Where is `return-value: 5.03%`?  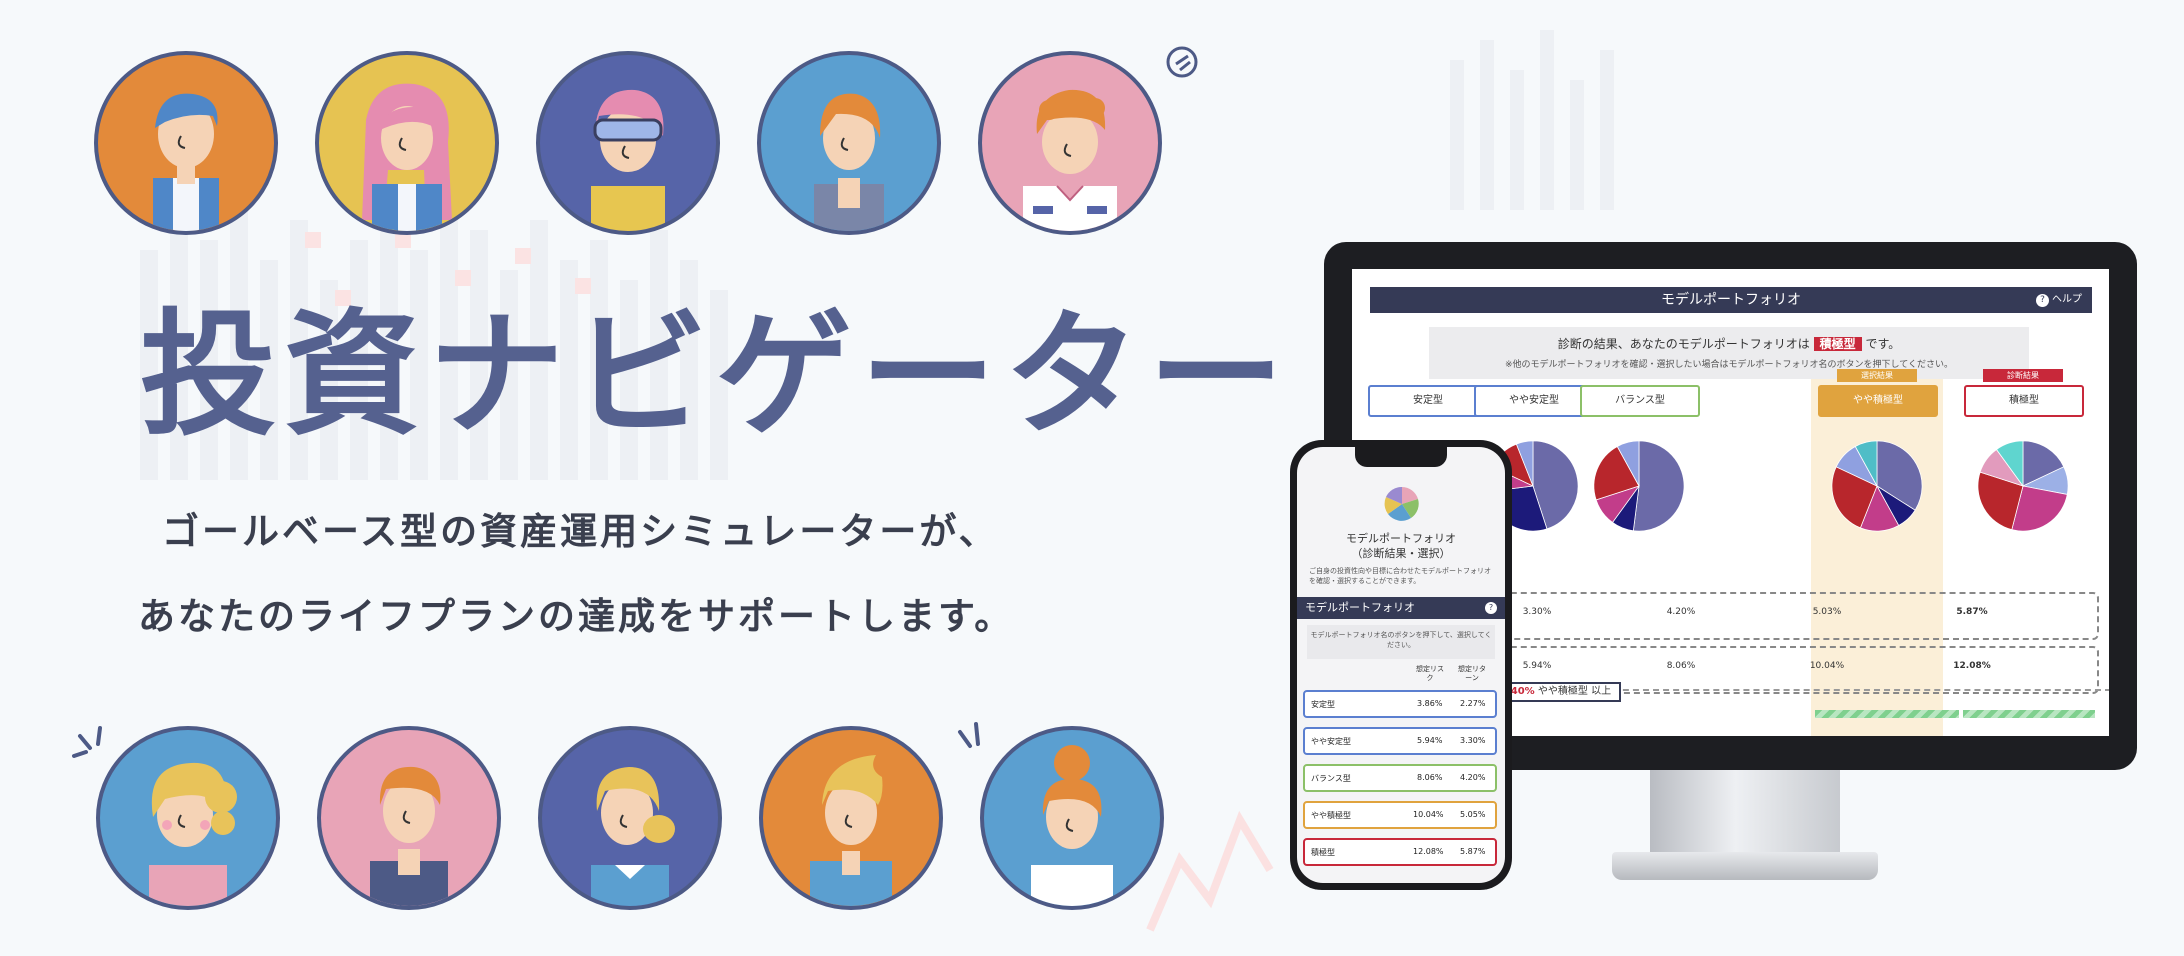 return-value: 5.03% is located at coordinates (1827, 612).